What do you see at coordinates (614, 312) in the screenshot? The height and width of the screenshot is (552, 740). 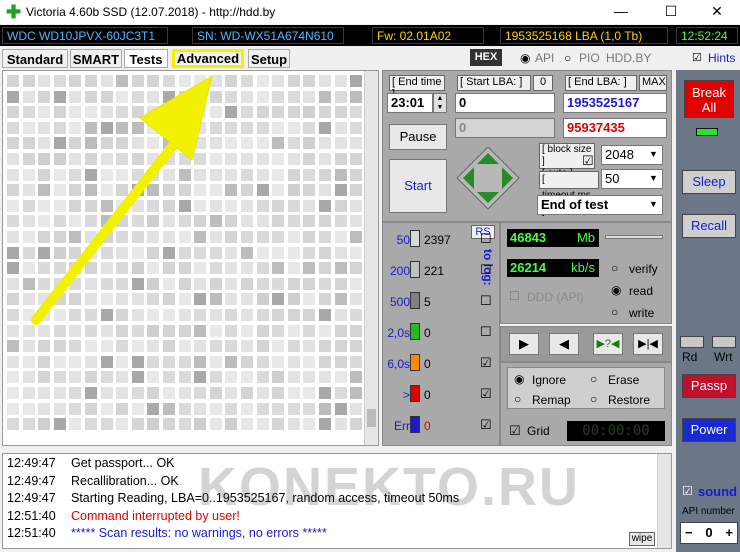 I see `write-radio: ○` at bounding box center [614, 312].